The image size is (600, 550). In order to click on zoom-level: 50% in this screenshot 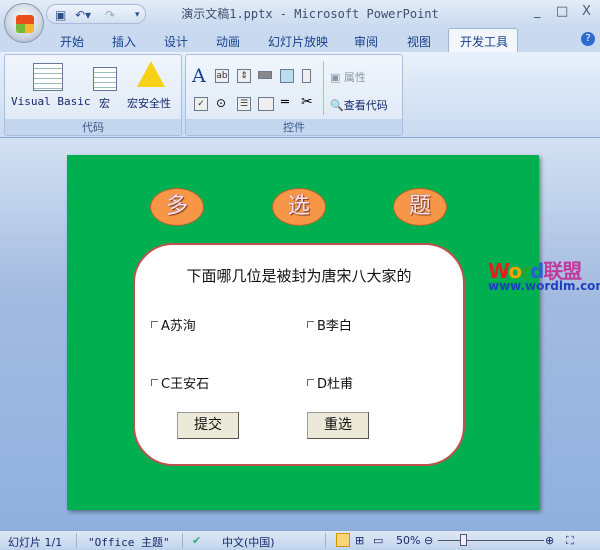, I will do `click(408, 540)`.